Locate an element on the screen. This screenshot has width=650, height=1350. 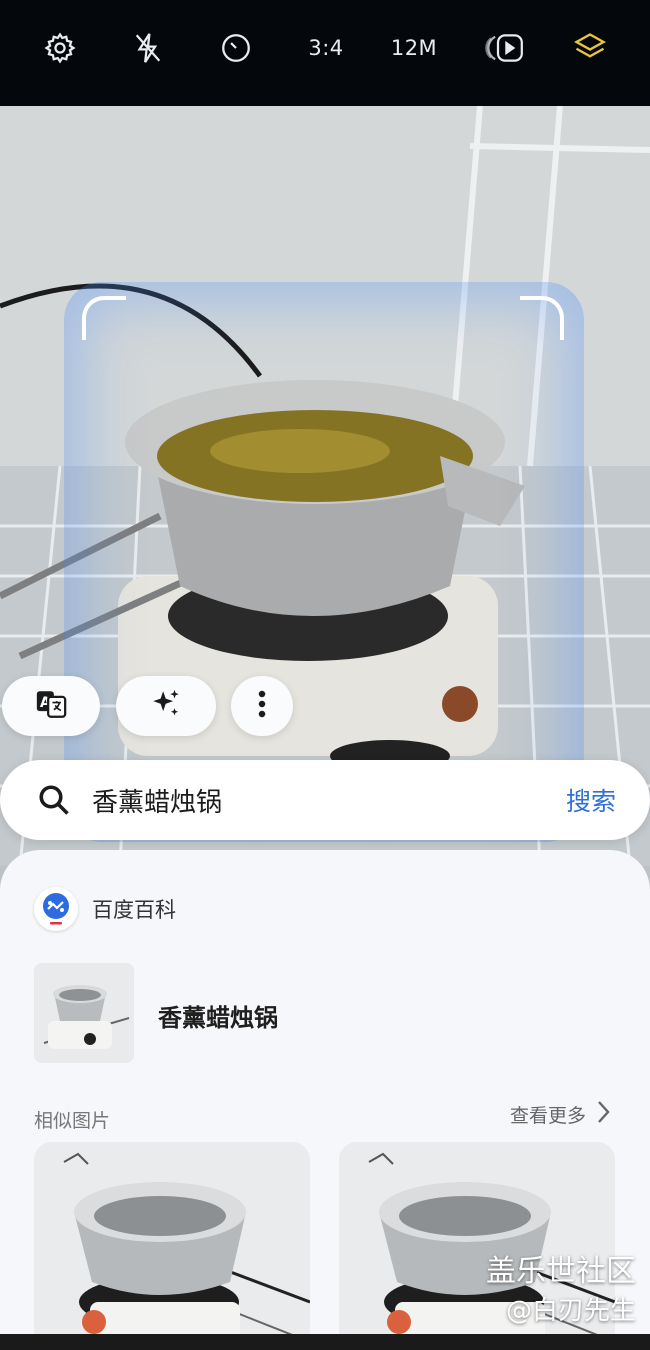
entry-thumbnail is located at coordinates (84, 1013).